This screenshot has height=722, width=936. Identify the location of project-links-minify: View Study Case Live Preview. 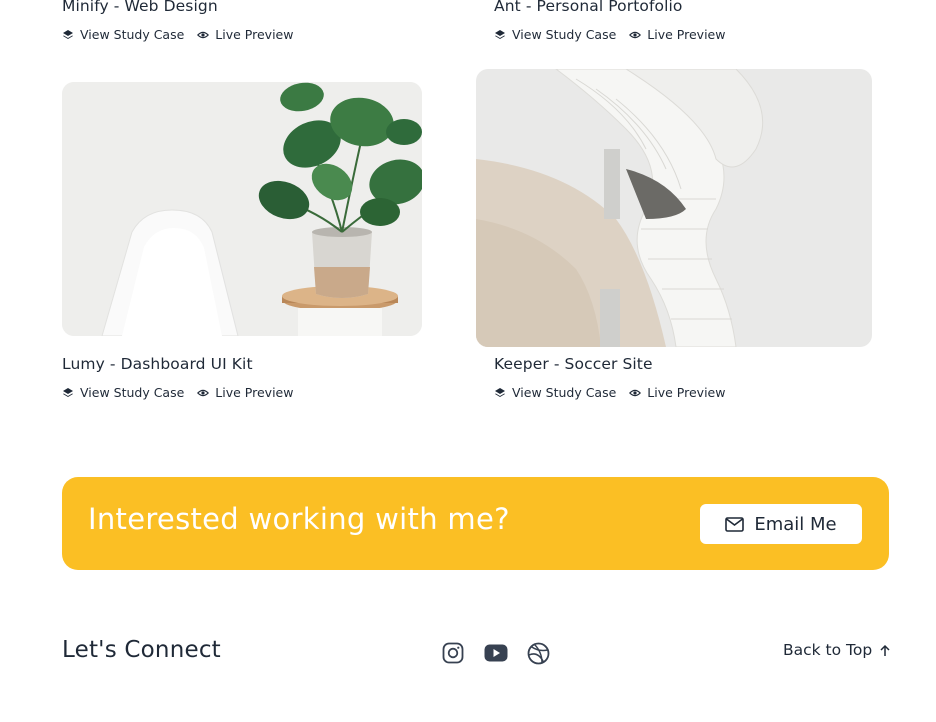
(177, 34).